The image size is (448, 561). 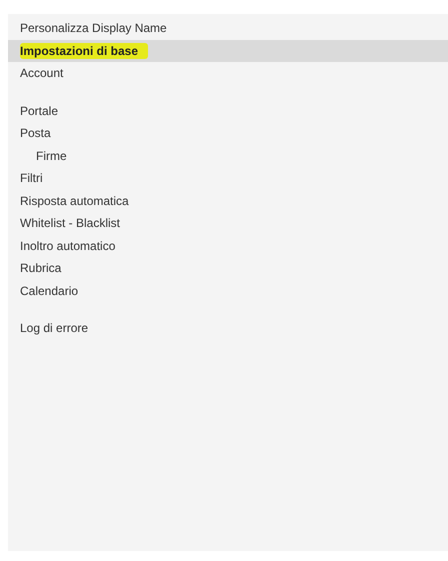 What do you see at coordinates (228, 111) in the screenshot?
I see `sidebar-item: Portale` at bounding box center [228, 111].